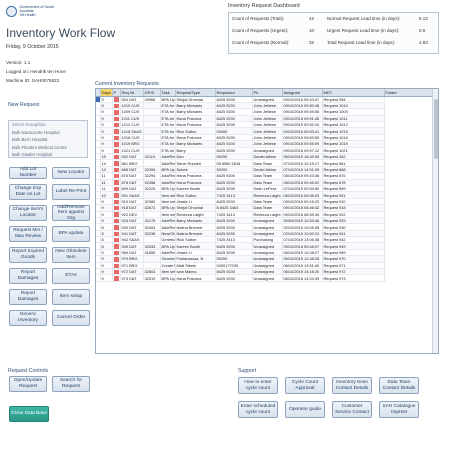 This screenshot has height=453, width=453. Describe the element at coordinates (302, 227) in the screenshot. I see `assignee-cell: 02/10/2015 10:05:08` at that location.